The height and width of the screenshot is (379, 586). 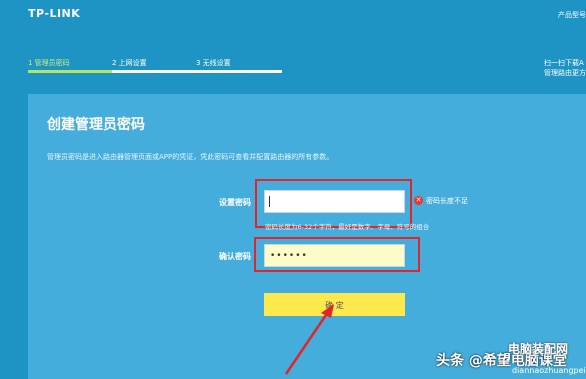 What do you see at coordinates (549, 370) in the screenshot?
I see `site-url-watermark: diannaozhuangpei.com` at bounding box center [549, 370].